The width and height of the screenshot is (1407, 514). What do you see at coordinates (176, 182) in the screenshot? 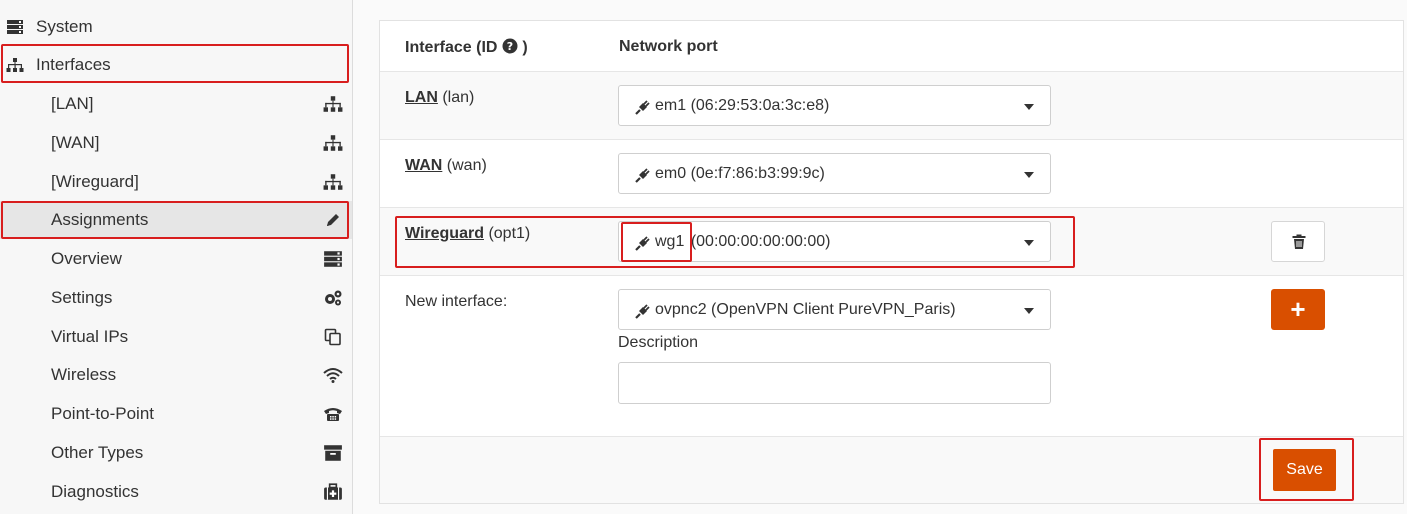
I see `sidebar-item-wireguard: [Wireguard]` at bounding box center [176, 182].